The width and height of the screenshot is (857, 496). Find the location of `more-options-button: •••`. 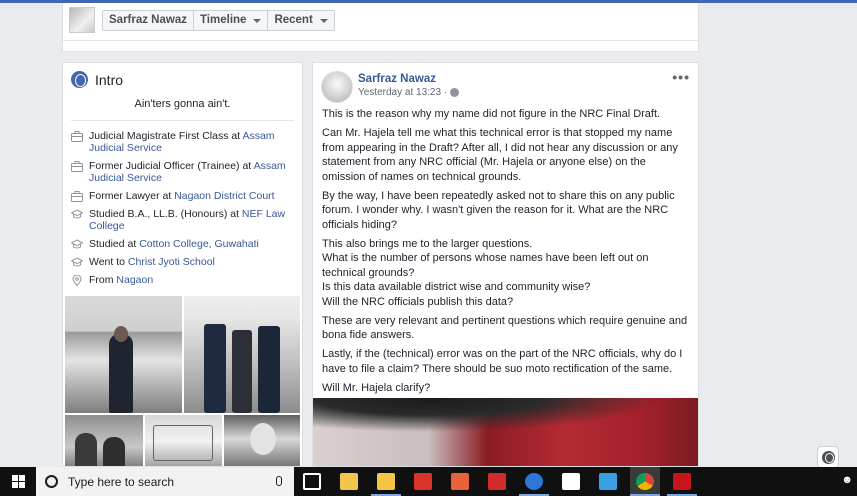

more-options-button: ••• is located at coordinates (681, 77).